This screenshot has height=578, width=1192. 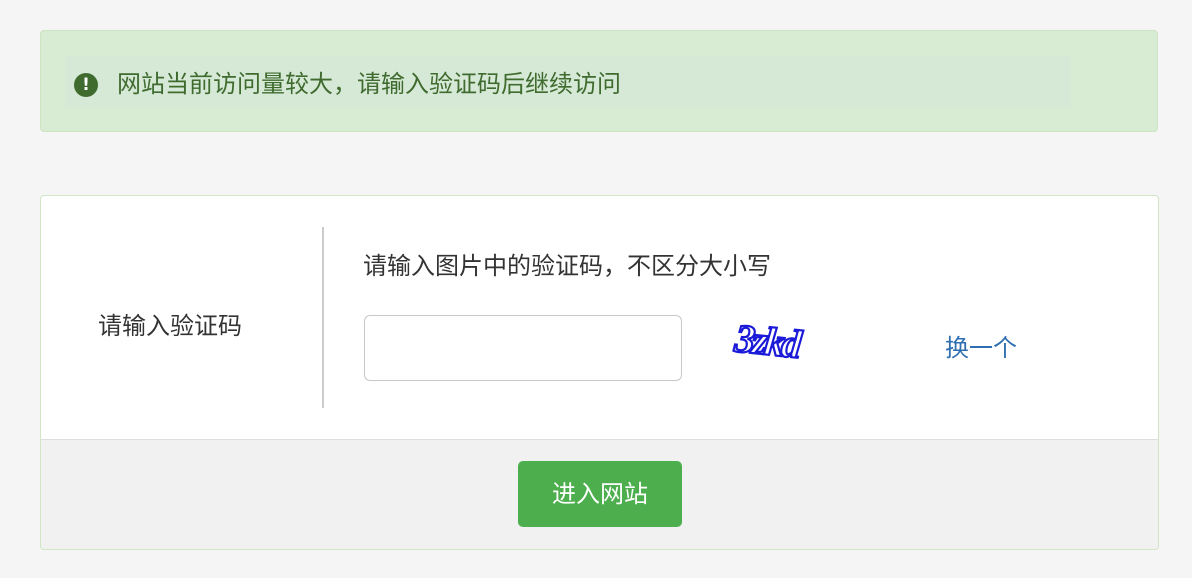 I want to click on captcha-hint: 请输入图片中的验证码，不区分大小写, so click(x=567, y=266).